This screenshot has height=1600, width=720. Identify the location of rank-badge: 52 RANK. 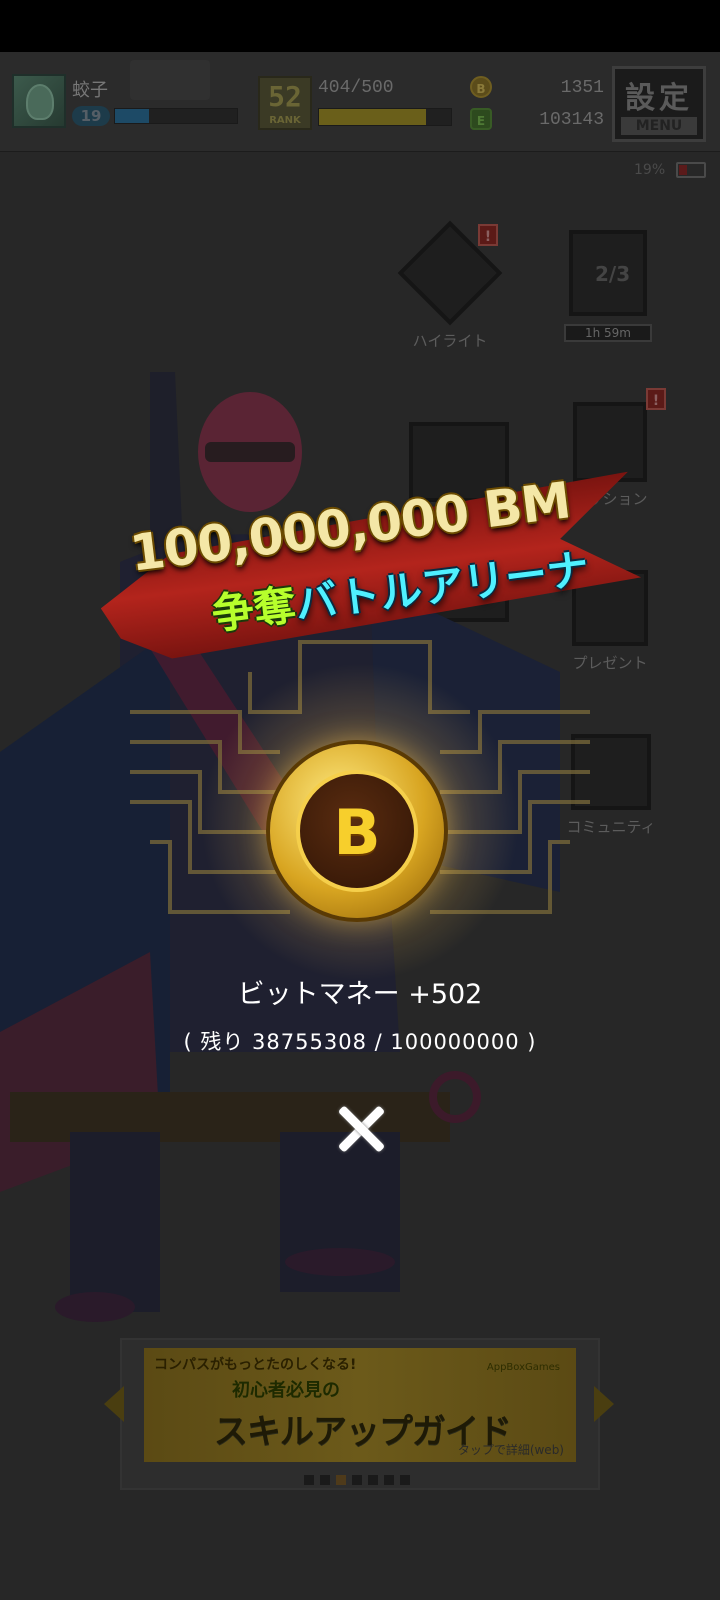
(285, 103).